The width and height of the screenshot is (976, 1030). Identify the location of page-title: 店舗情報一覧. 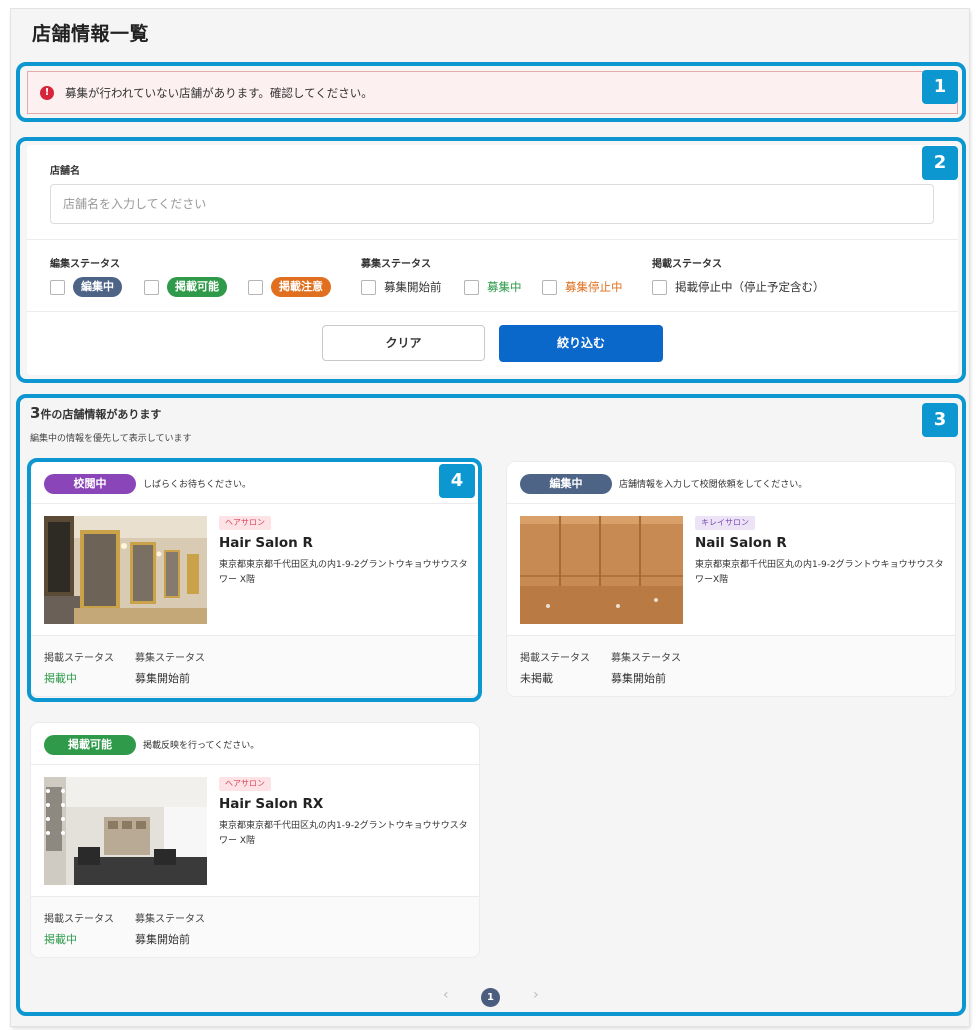
(91, 34).